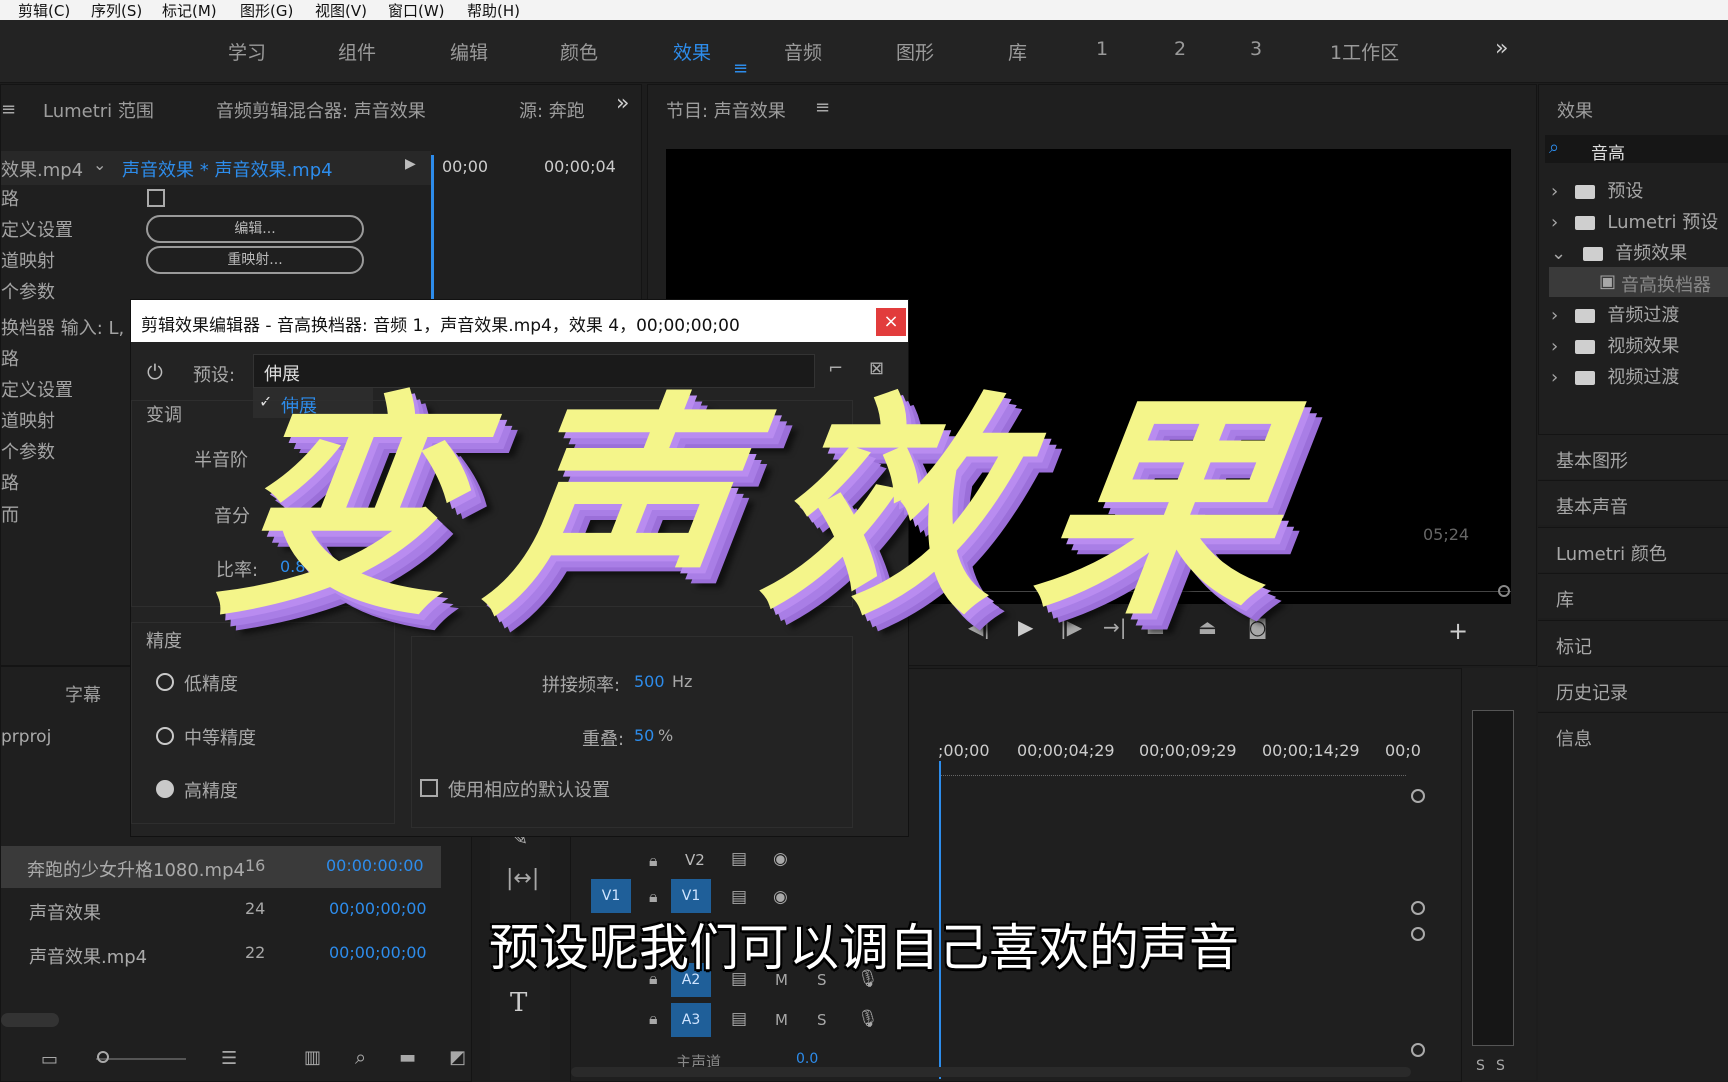  What do you see at coordinates (44, 10) in the screenshot?
I see `menu-clip: 剪辑(C)` at bounding box center [44, 10].